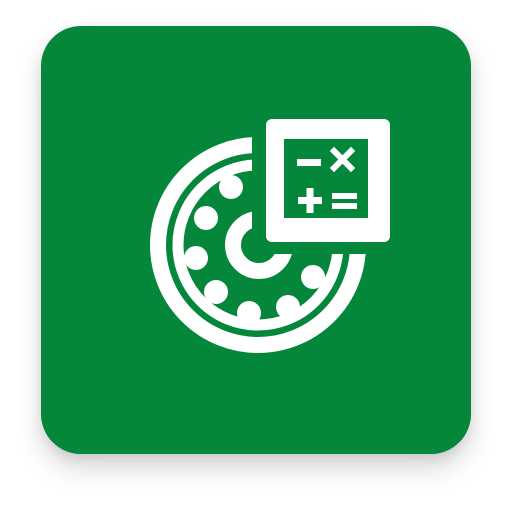  Describe the element at coordinates (309, 162) in the screenshot. I see `minus-icon` at that location.